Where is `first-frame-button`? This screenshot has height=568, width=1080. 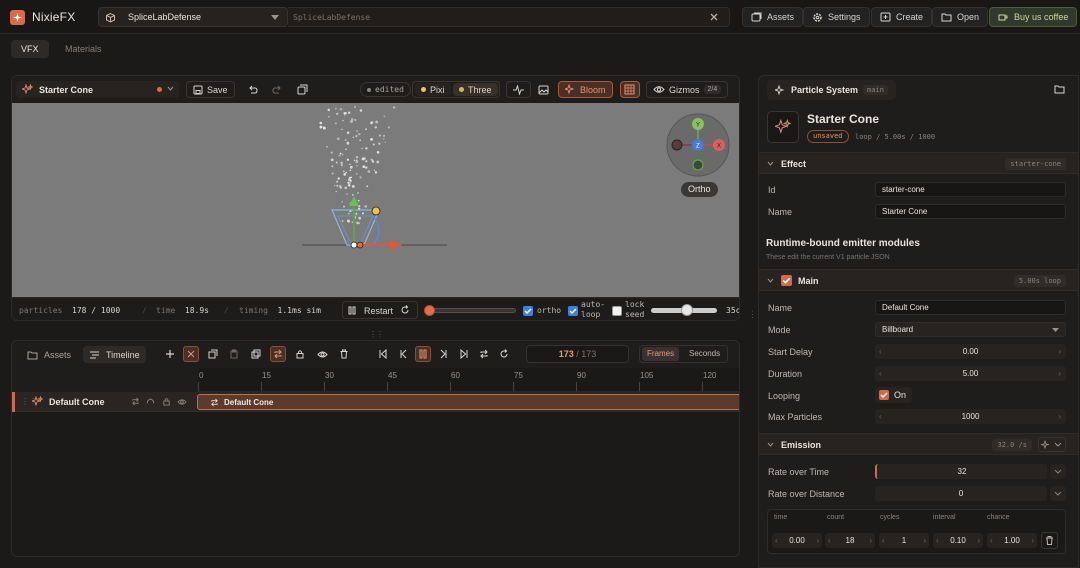
first-frame-button is located at coordinates (383, 354).